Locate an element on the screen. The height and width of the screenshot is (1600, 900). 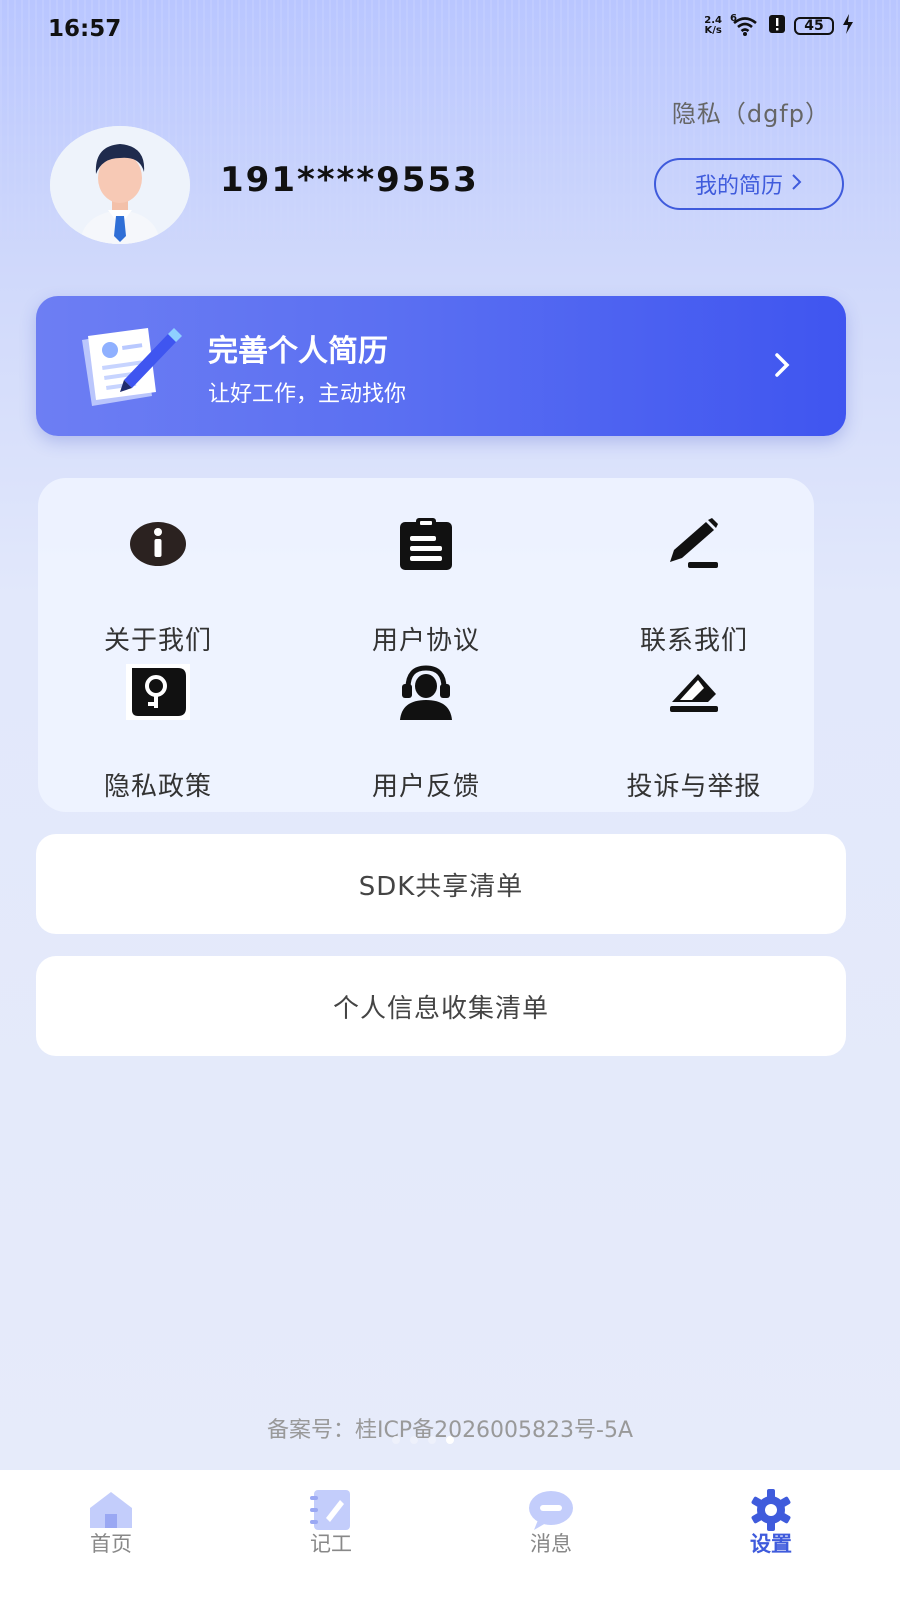
tab-settings: 设置 is located at coordinates (771, 1535).